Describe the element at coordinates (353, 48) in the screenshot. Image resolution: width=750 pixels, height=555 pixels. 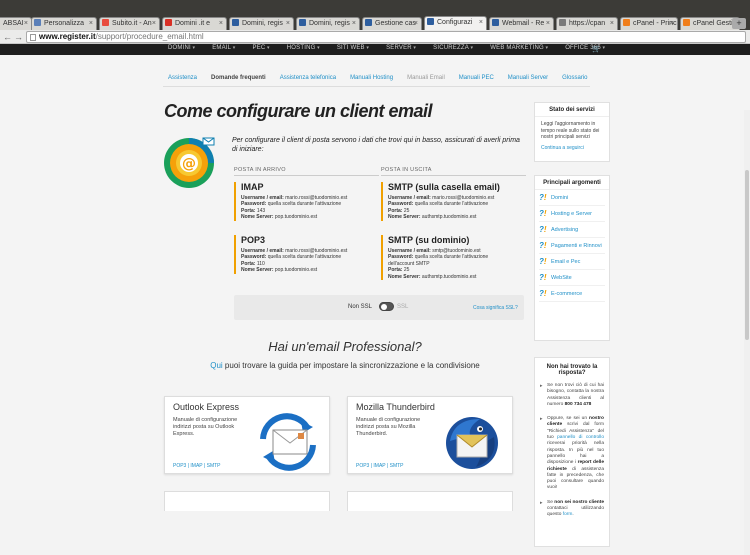
I see `topnav-item: SITI WEB` at that location.